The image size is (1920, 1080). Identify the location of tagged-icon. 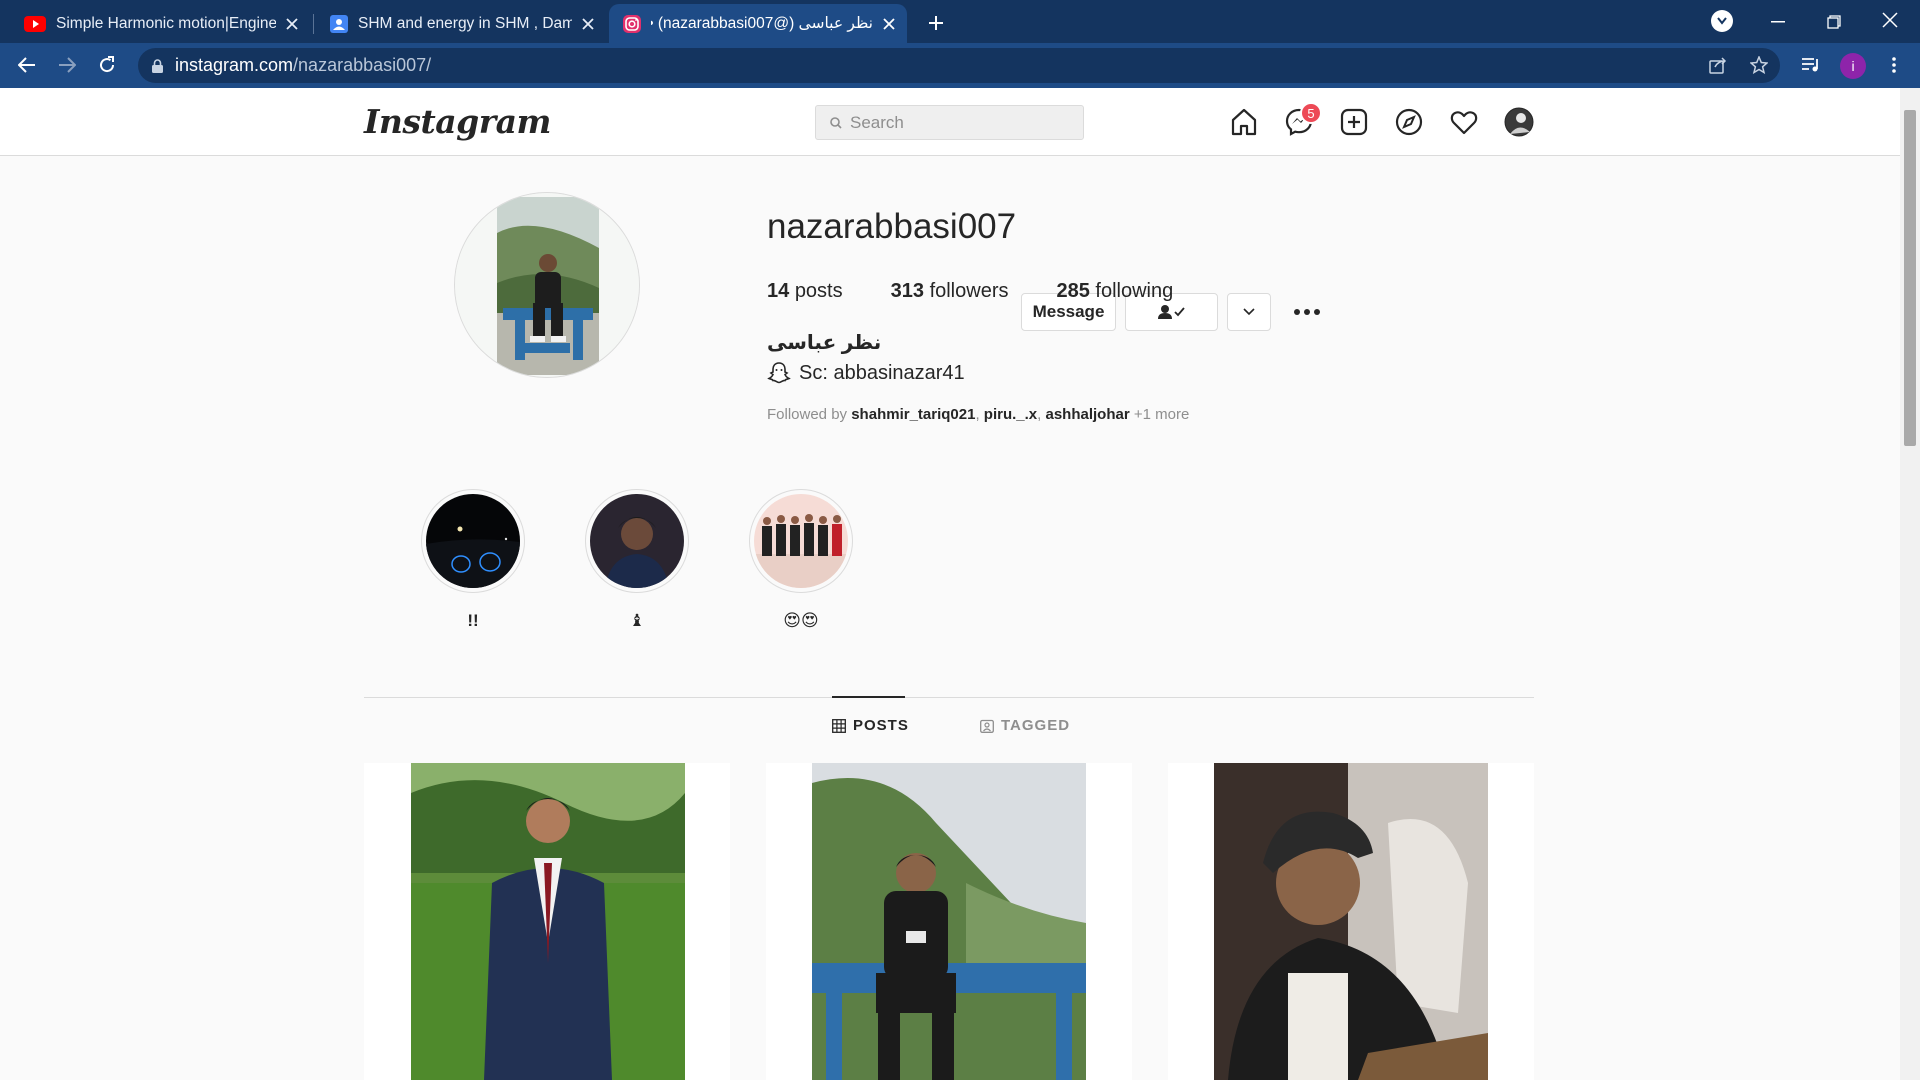
(987, 726).